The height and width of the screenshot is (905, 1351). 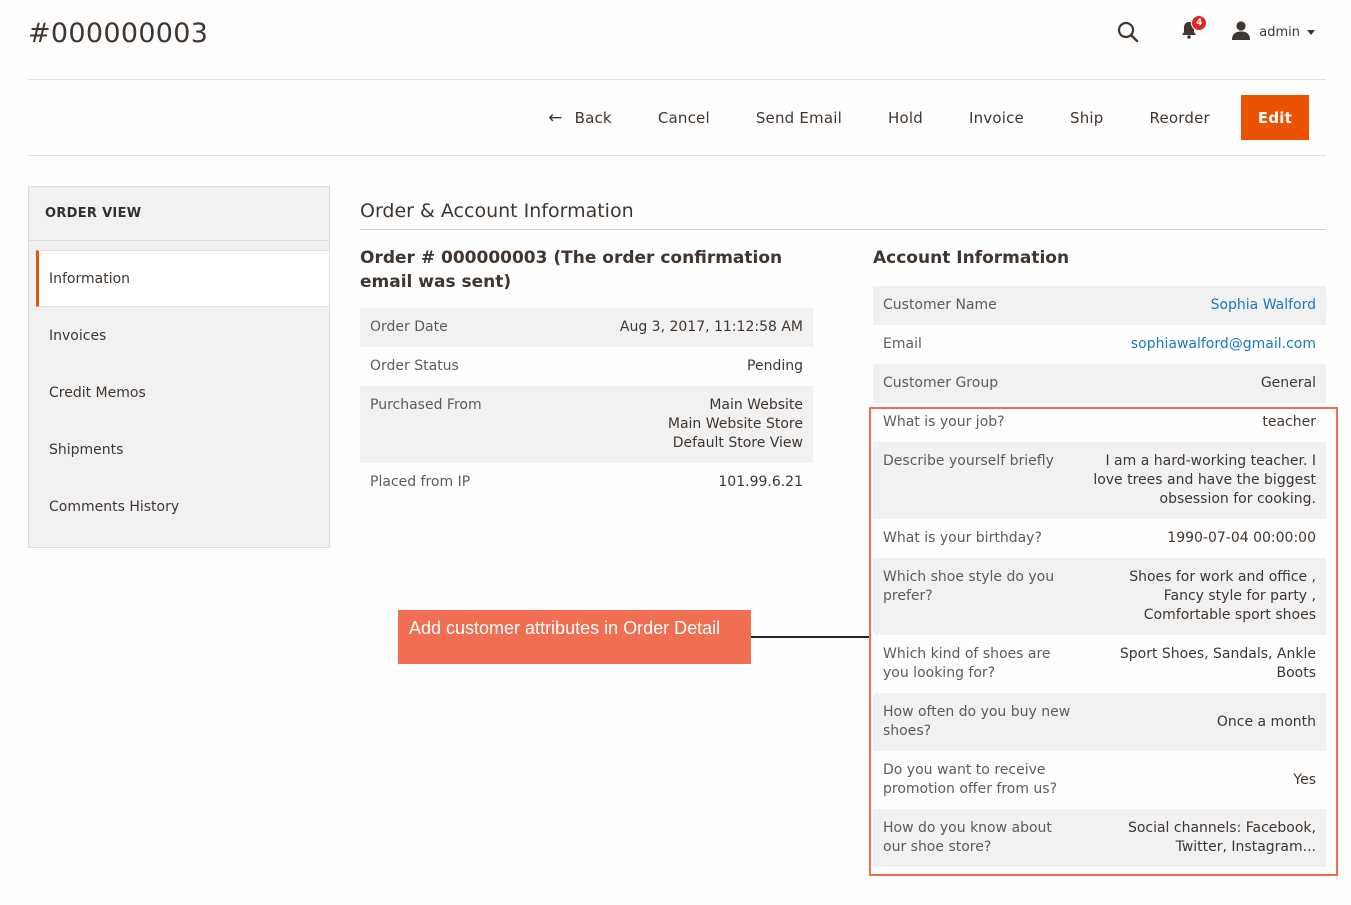 I want to click on back-button: ← Back, so click(x=580, y=117).